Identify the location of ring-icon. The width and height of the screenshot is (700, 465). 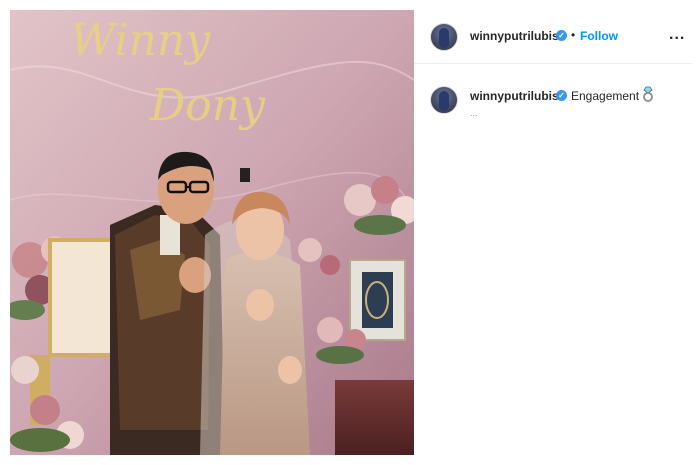
(648, 94).